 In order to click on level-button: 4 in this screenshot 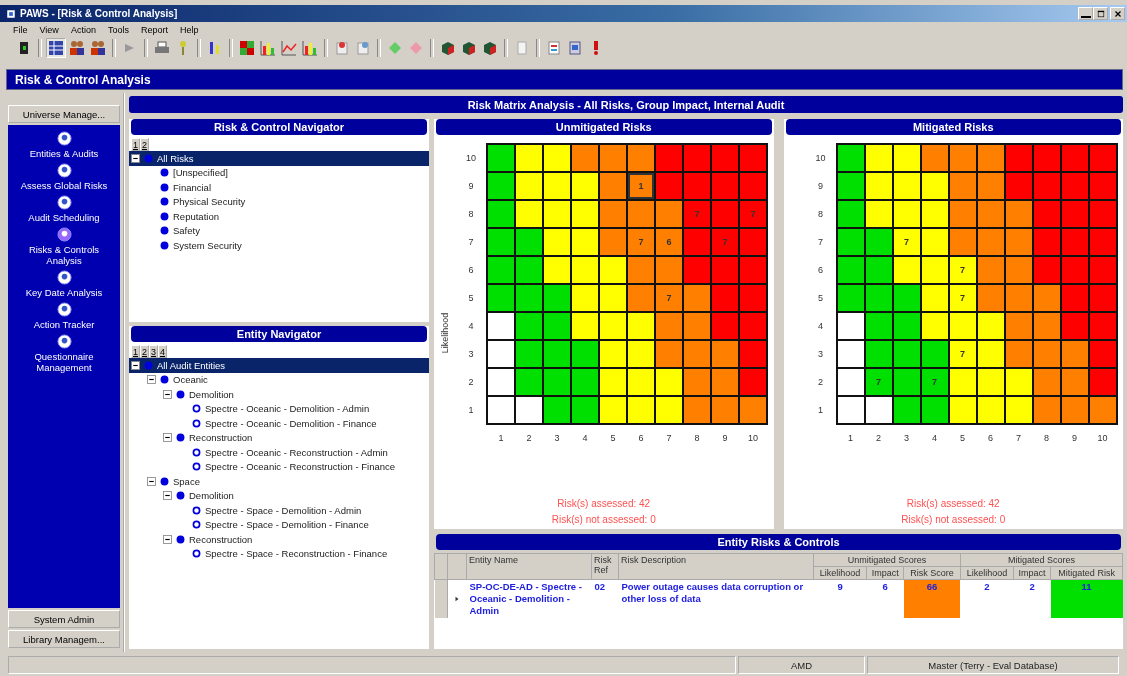, I will do `click(162, 351)`.